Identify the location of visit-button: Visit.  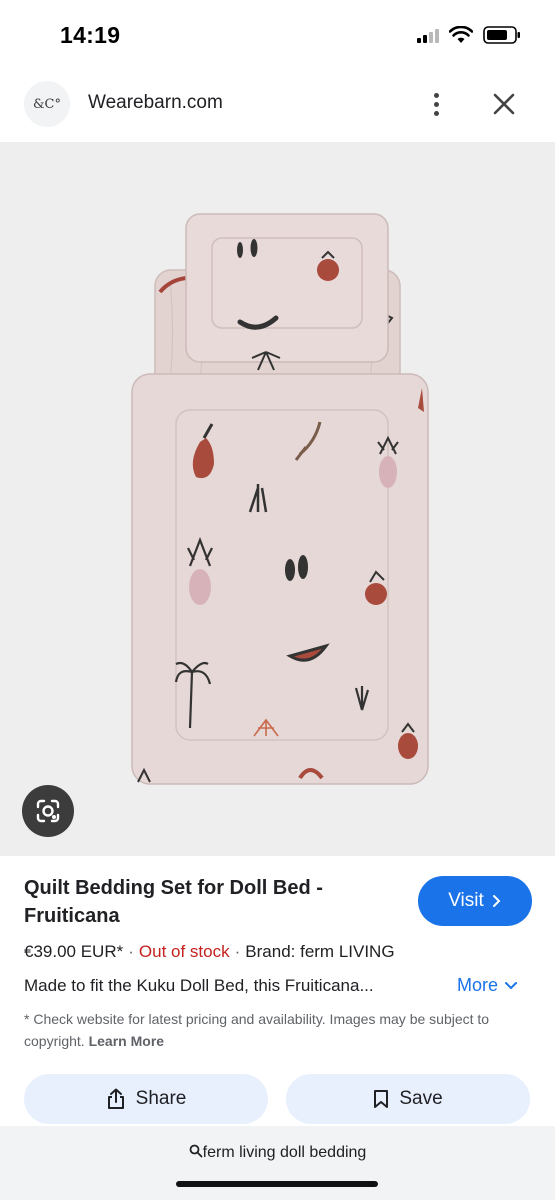
(475, 901).